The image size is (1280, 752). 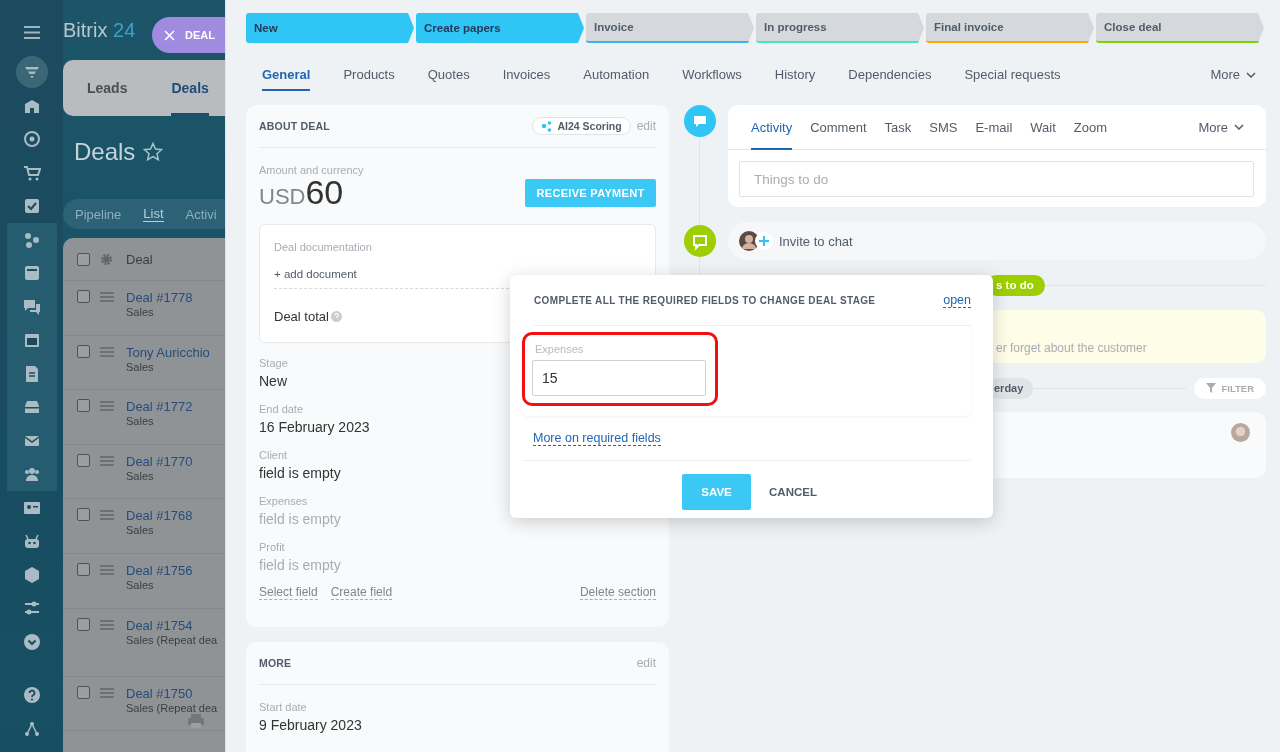 What do you see at coordinates (526, 79) in the screenshot?
I see `section-tab: Invoices` at bounding box center [526, 79].